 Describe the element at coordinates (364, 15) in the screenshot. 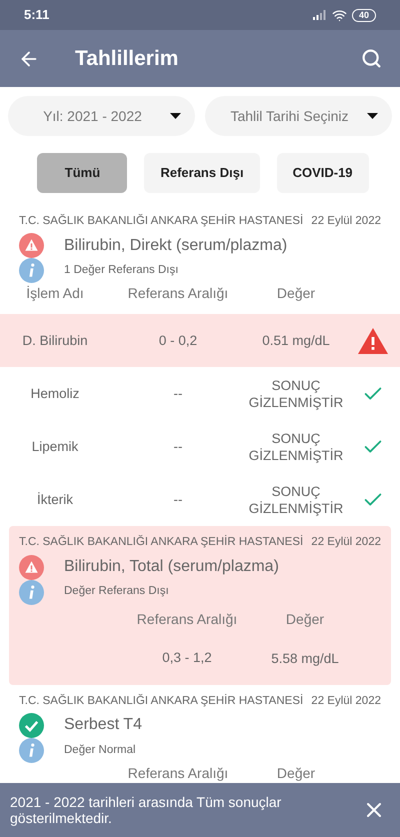

I see `battery-level: 40` at that location.